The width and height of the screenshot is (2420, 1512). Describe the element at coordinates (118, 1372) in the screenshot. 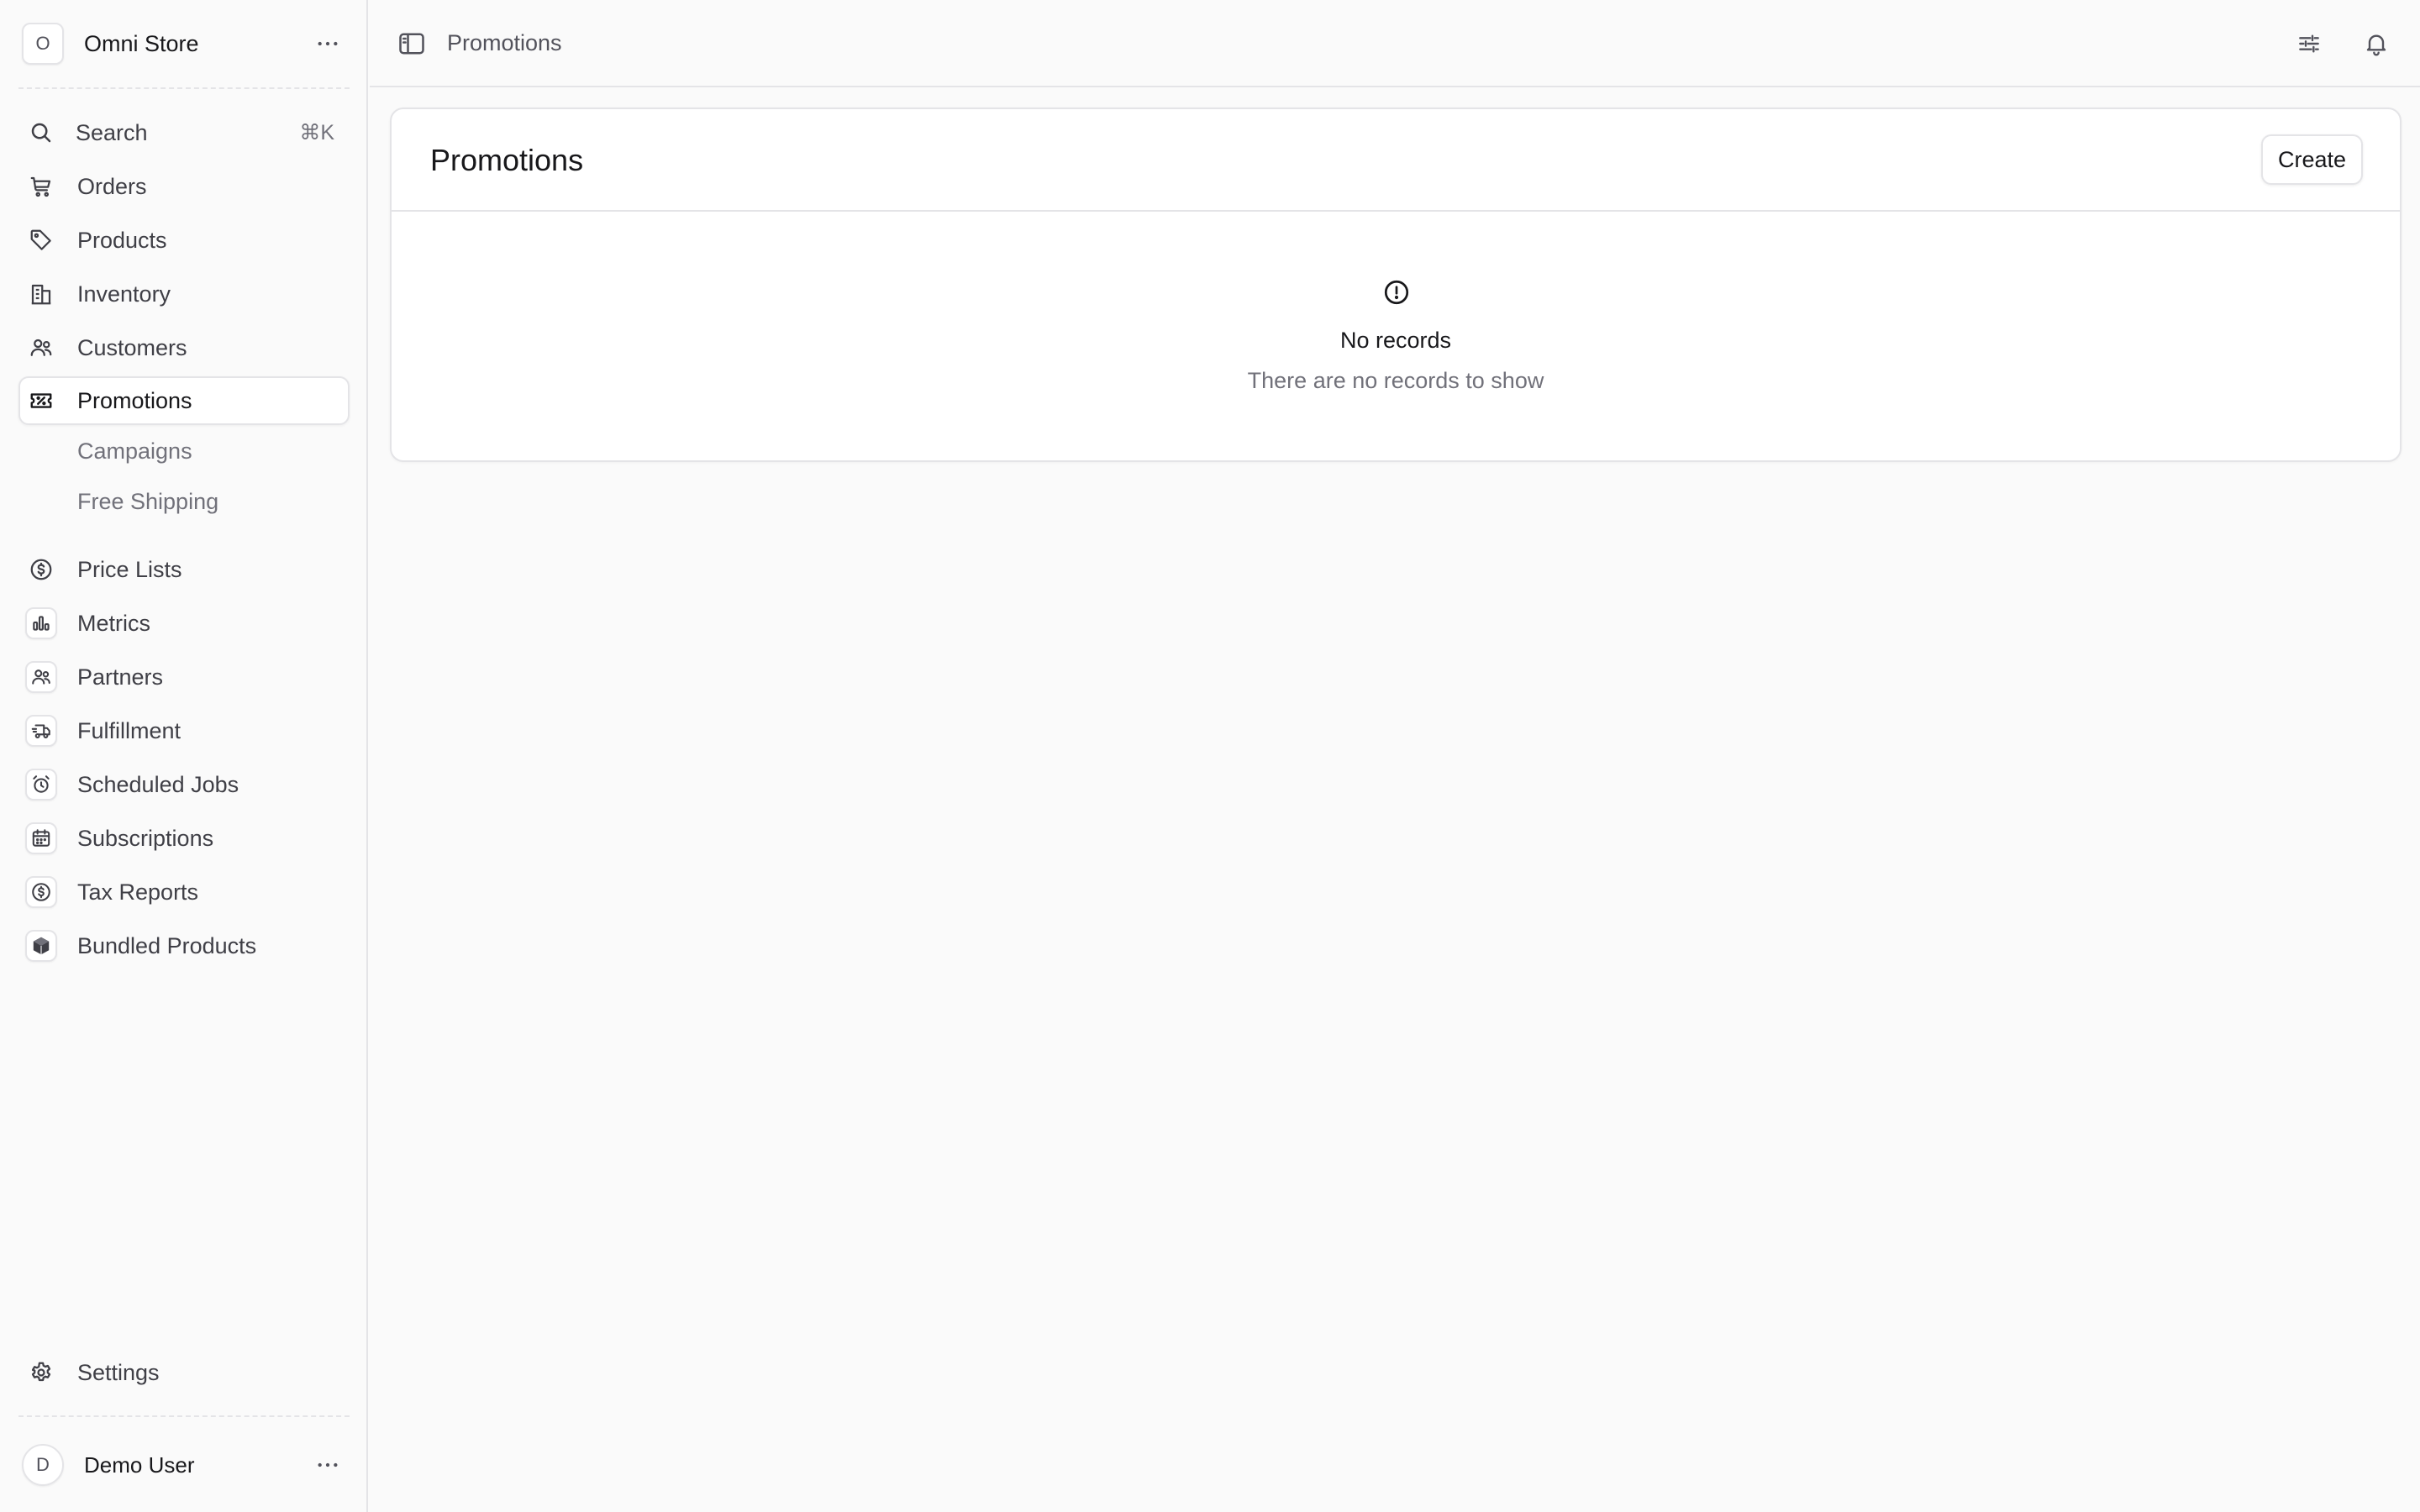

I see `sidebar-item-label: Settings` at that location.